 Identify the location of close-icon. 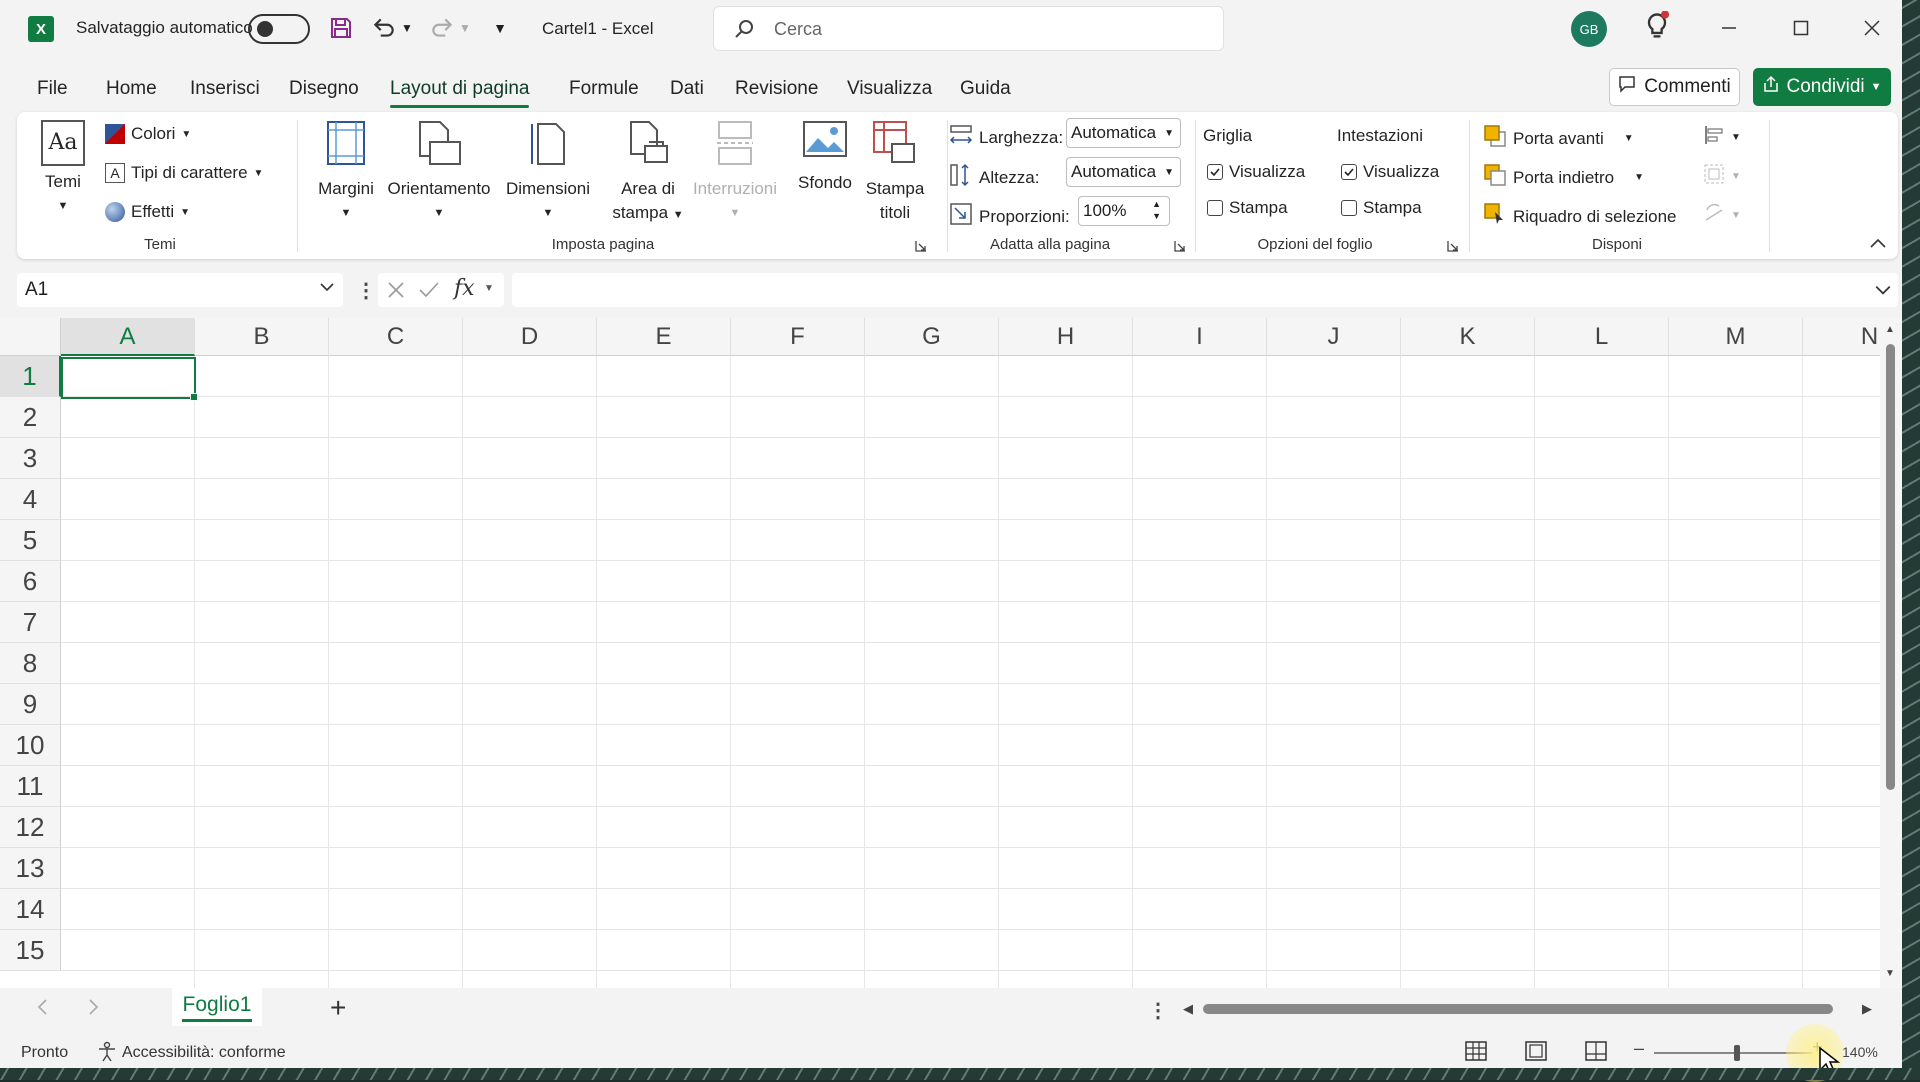
(1872, 28).